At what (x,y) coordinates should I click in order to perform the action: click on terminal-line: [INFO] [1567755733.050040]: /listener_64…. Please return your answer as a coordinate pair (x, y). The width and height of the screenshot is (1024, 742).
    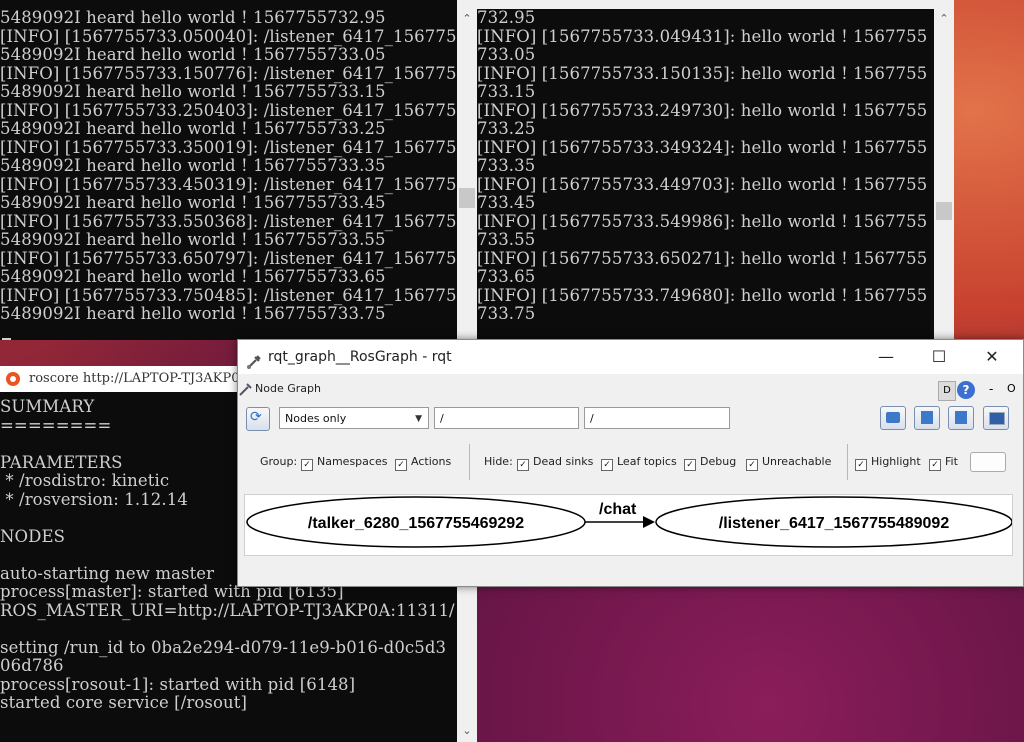
    Looking at the image, I should click on (228, 36).